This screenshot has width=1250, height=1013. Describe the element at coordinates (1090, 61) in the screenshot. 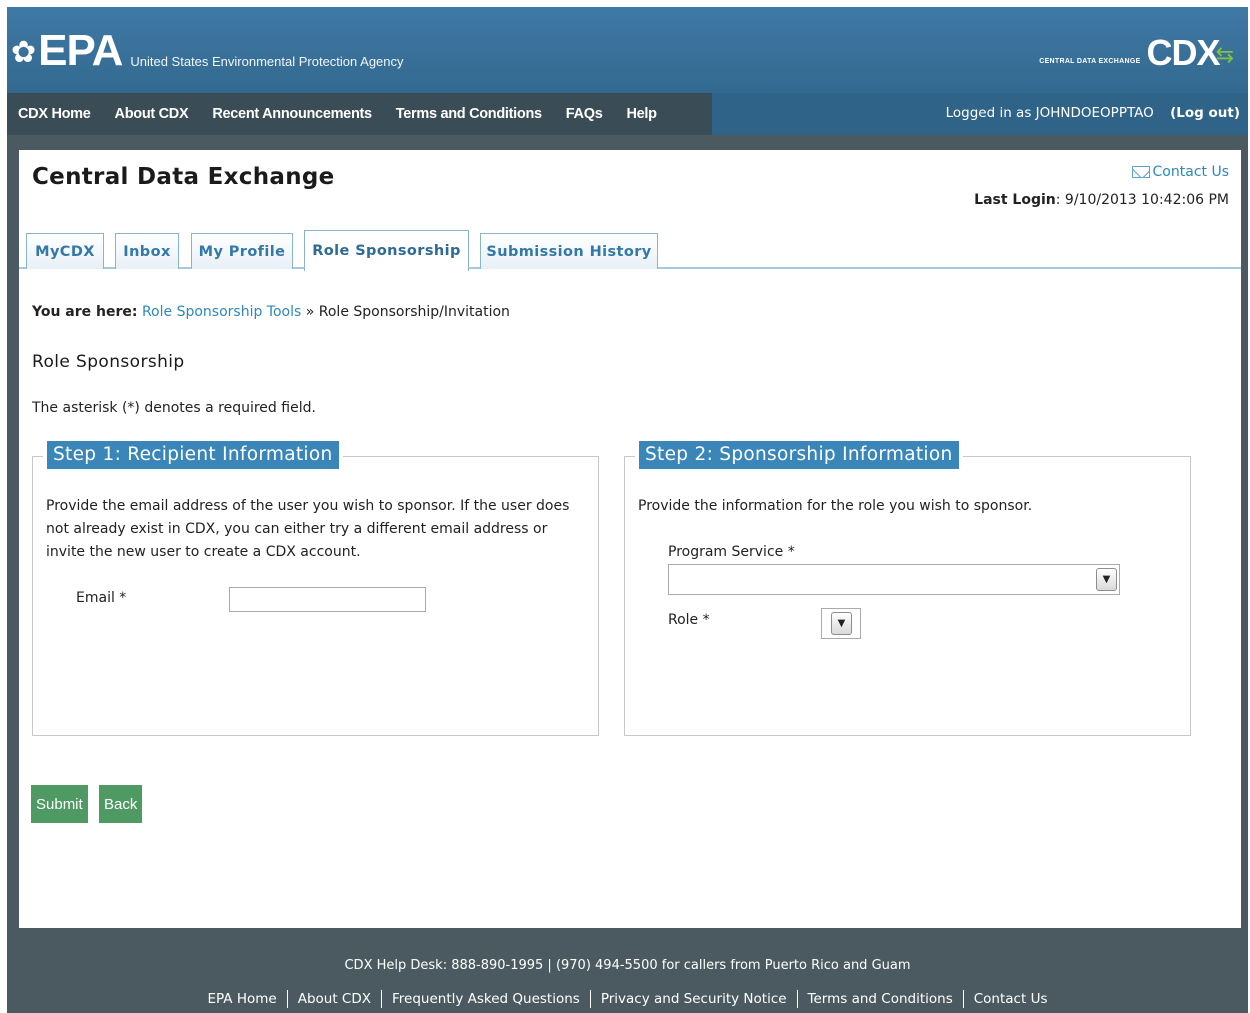

I see `cdx-tagline: CENTRAL DATA EXCHANGE` at that location.